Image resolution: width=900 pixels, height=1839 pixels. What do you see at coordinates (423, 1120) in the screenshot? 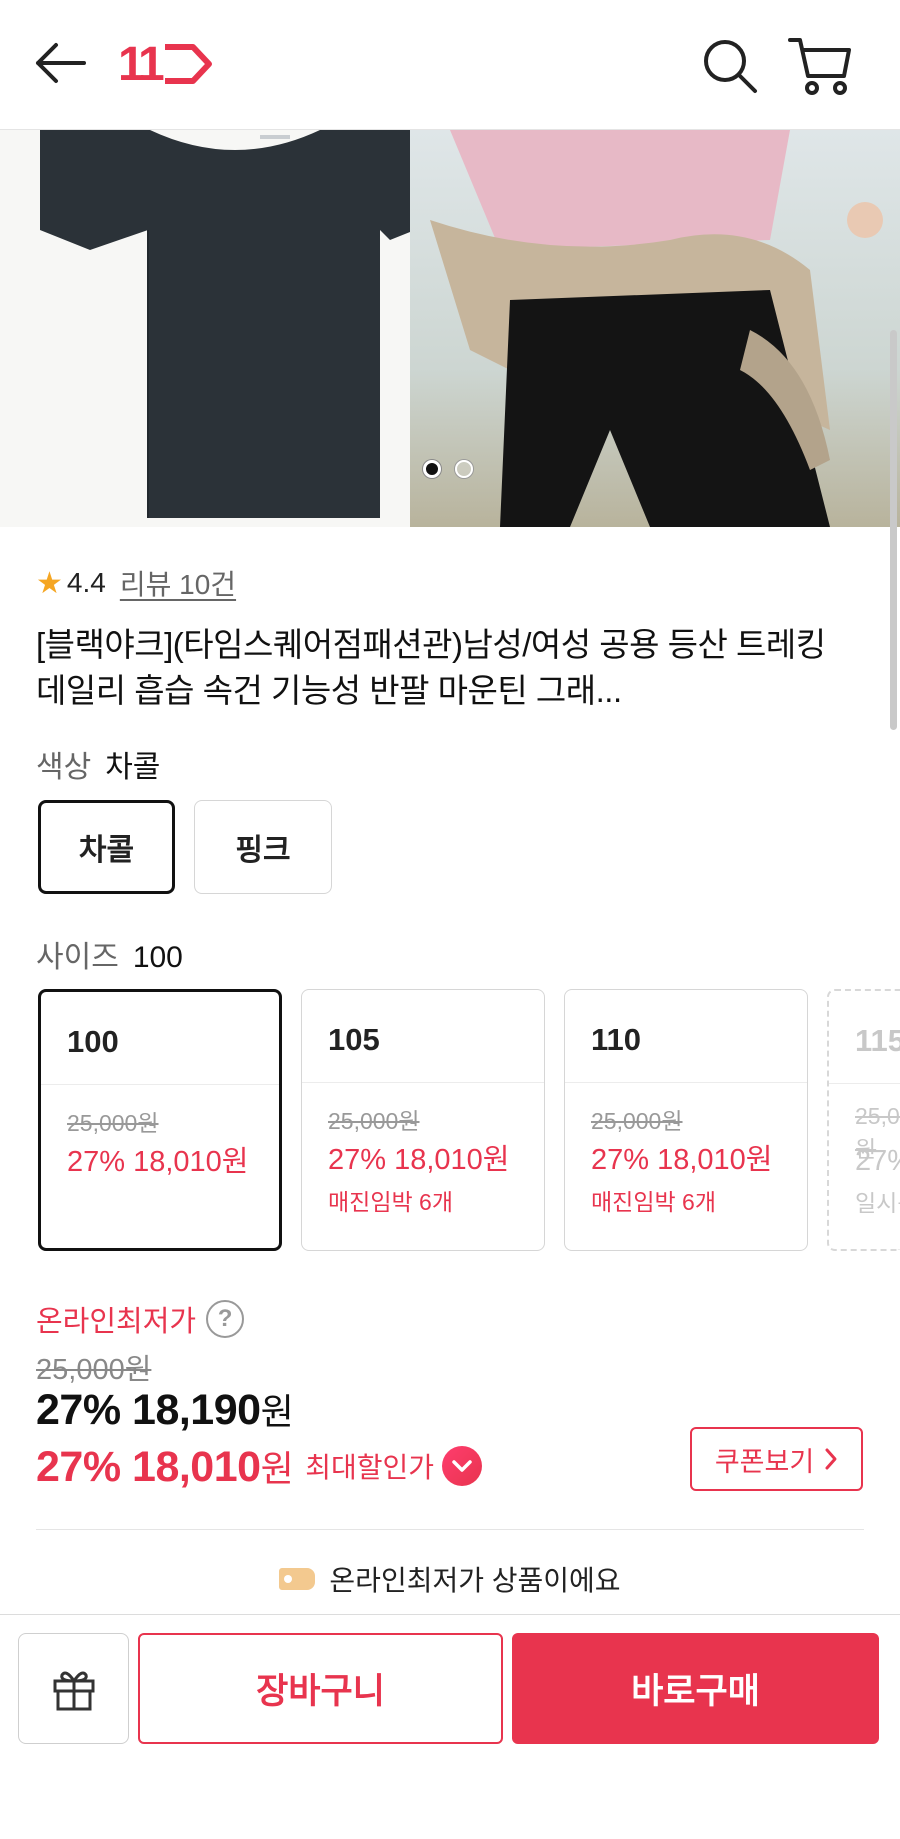
I see `size-card-105: 105 25,000원 27% 18,010원 매진임박 6개` at bounding box center [423, 1120].